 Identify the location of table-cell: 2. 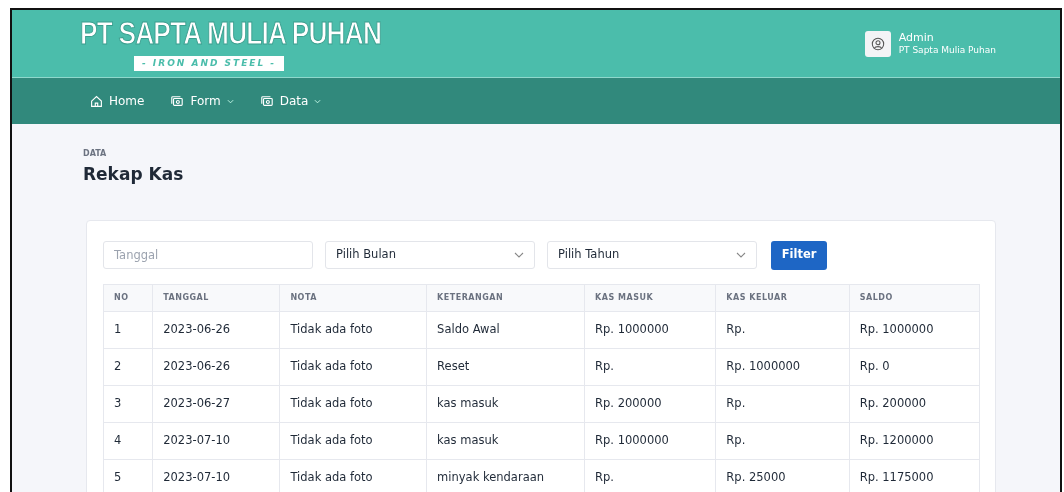
(128, 366).